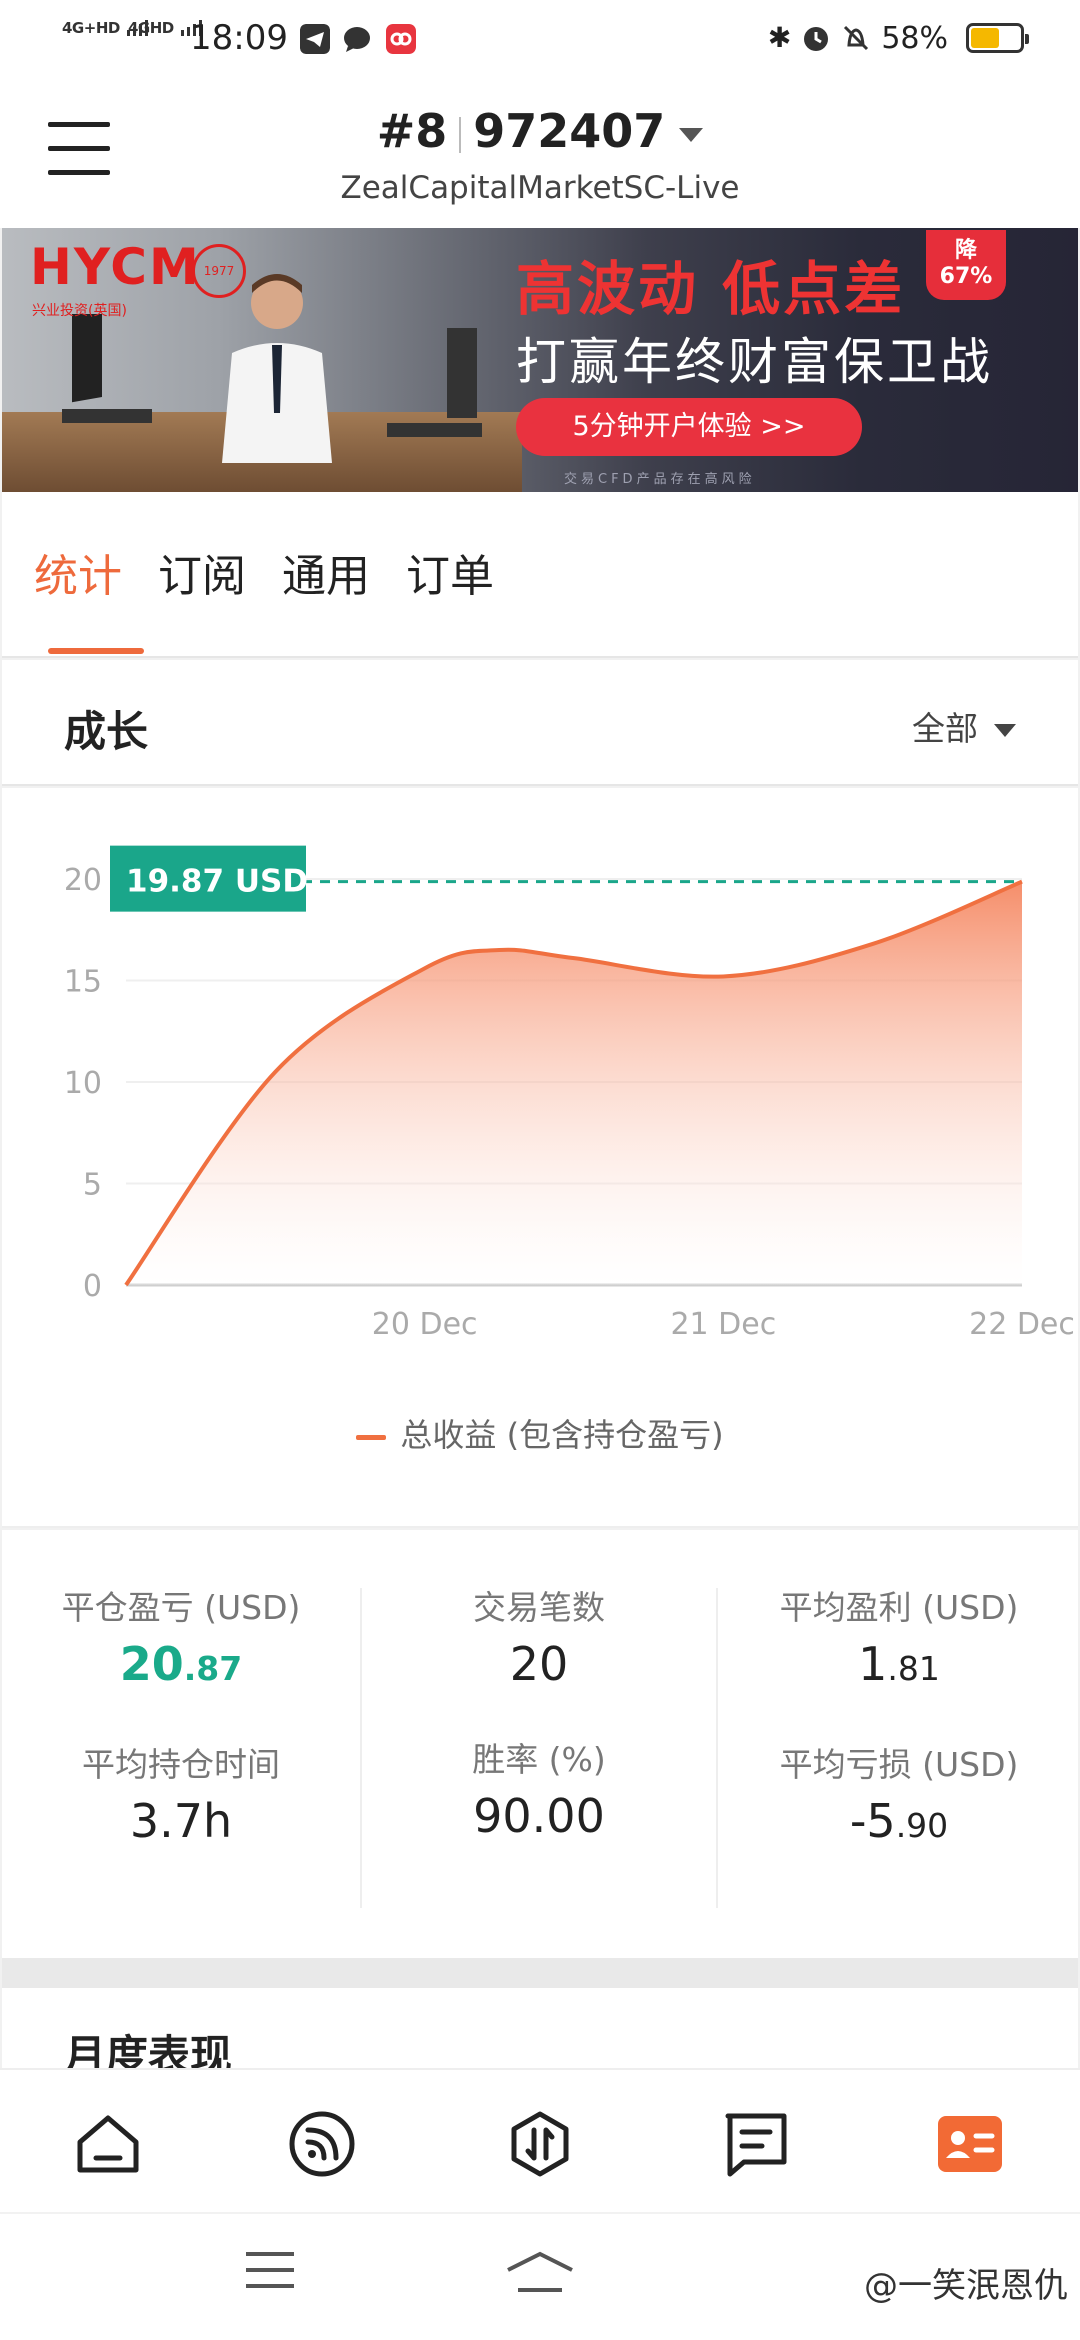 Image resolution: width=1080 pixels, height=2340 pixels. I want to click on y-tick-label: 0, so click(92, 1286).